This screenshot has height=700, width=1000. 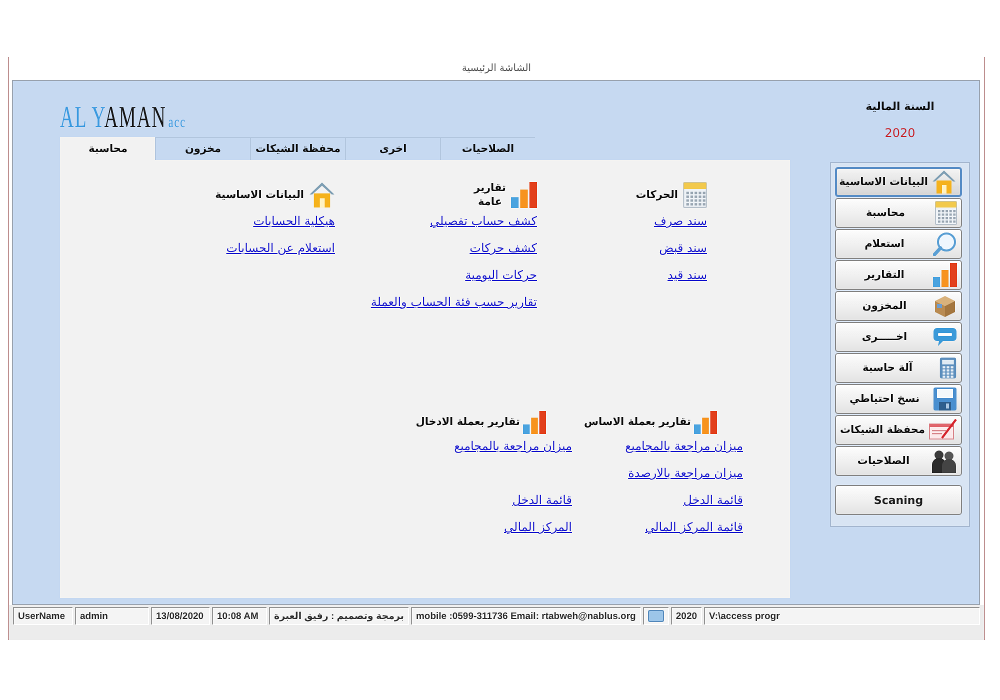 What do you see at coordinates (497, 68) in the screenshot?
I see `window-title: الشاشة الرئيسية` at bounding box center [497, 68].